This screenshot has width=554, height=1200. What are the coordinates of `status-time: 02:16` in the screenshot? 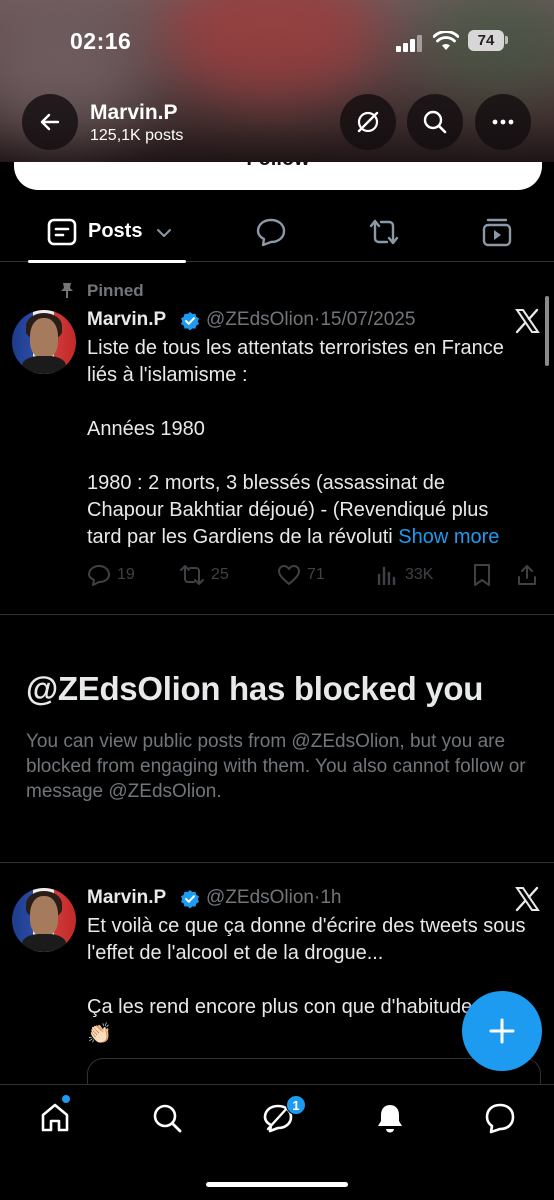 It's located at (101, 41).